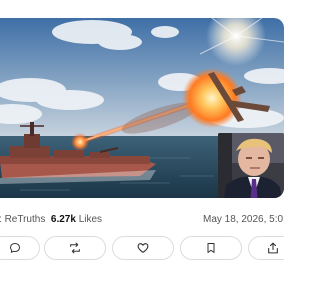 Image resolution: width=320 pixels, height=284 pixels. Describe the element at coordinates (15, 248) in the screenshot. I see `comment-bubble-icon` at that location.